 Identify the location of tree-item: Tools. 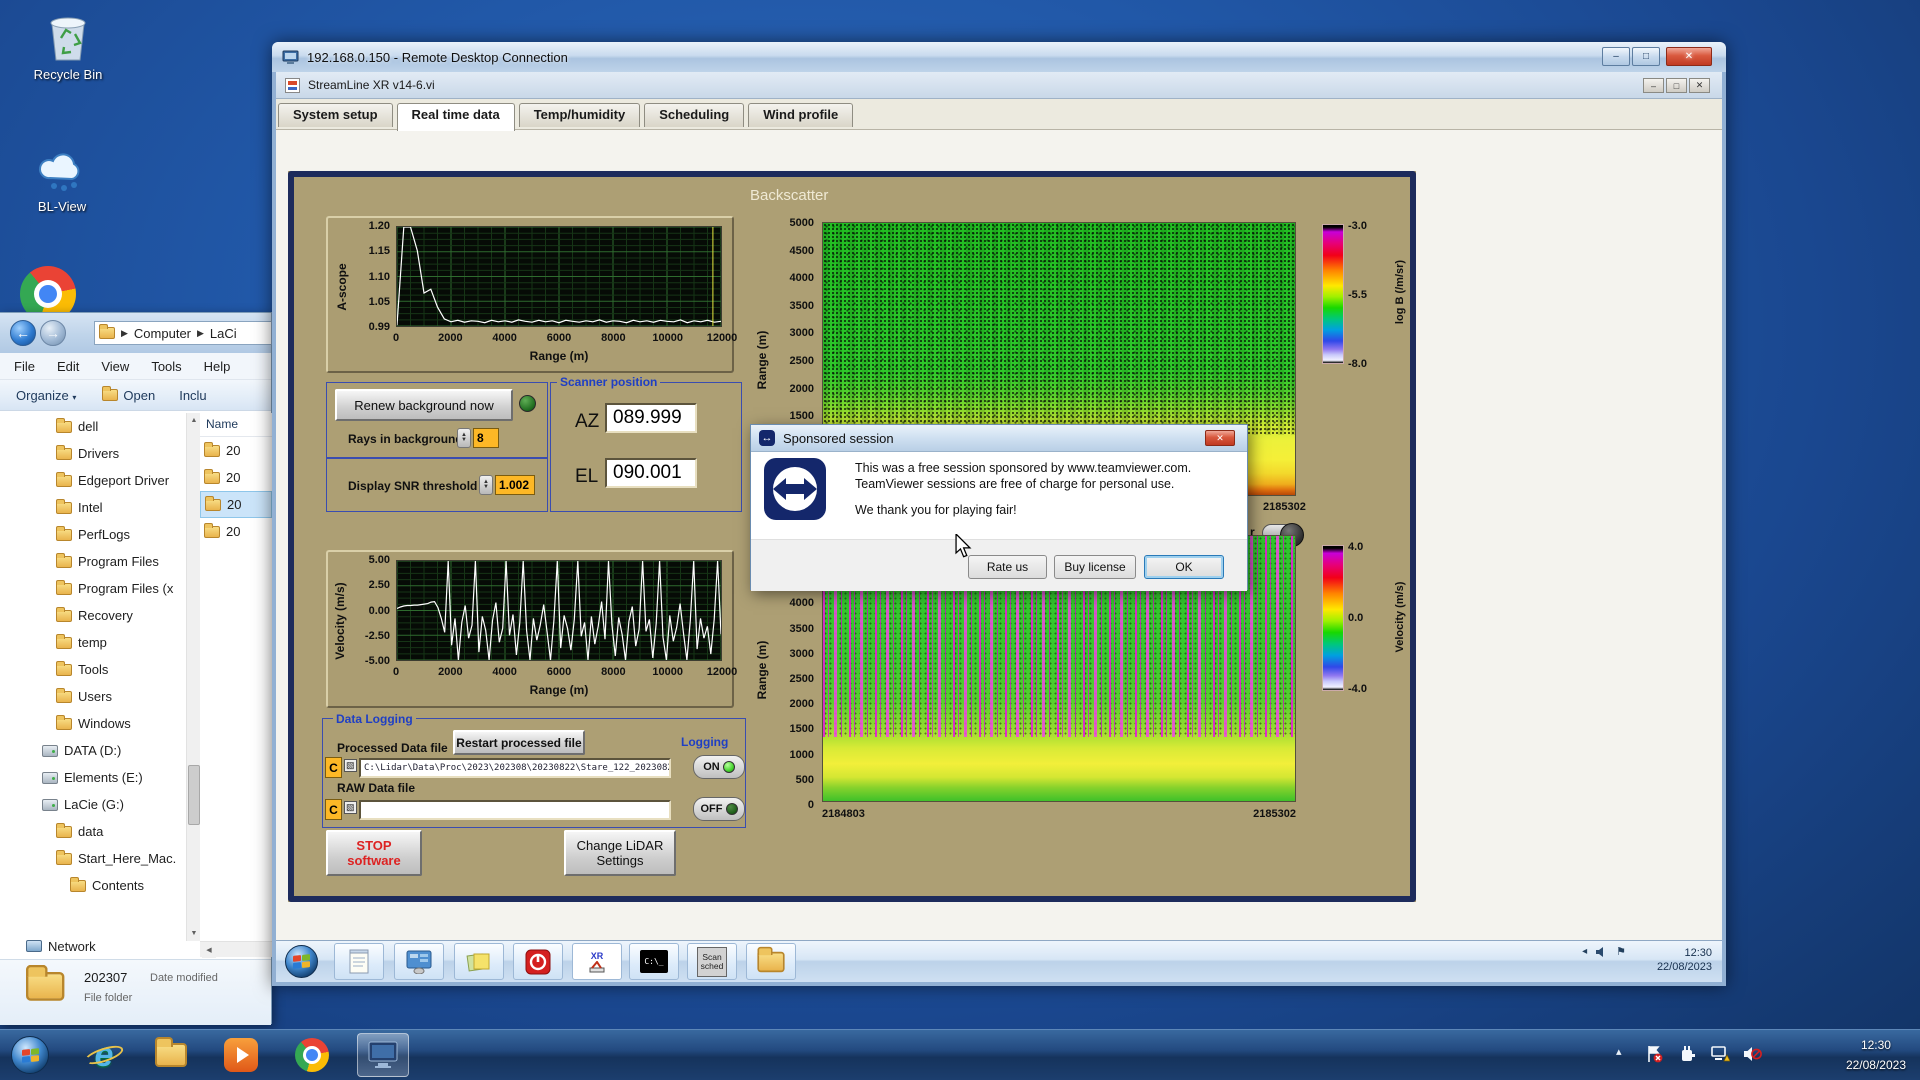
(93, 669).